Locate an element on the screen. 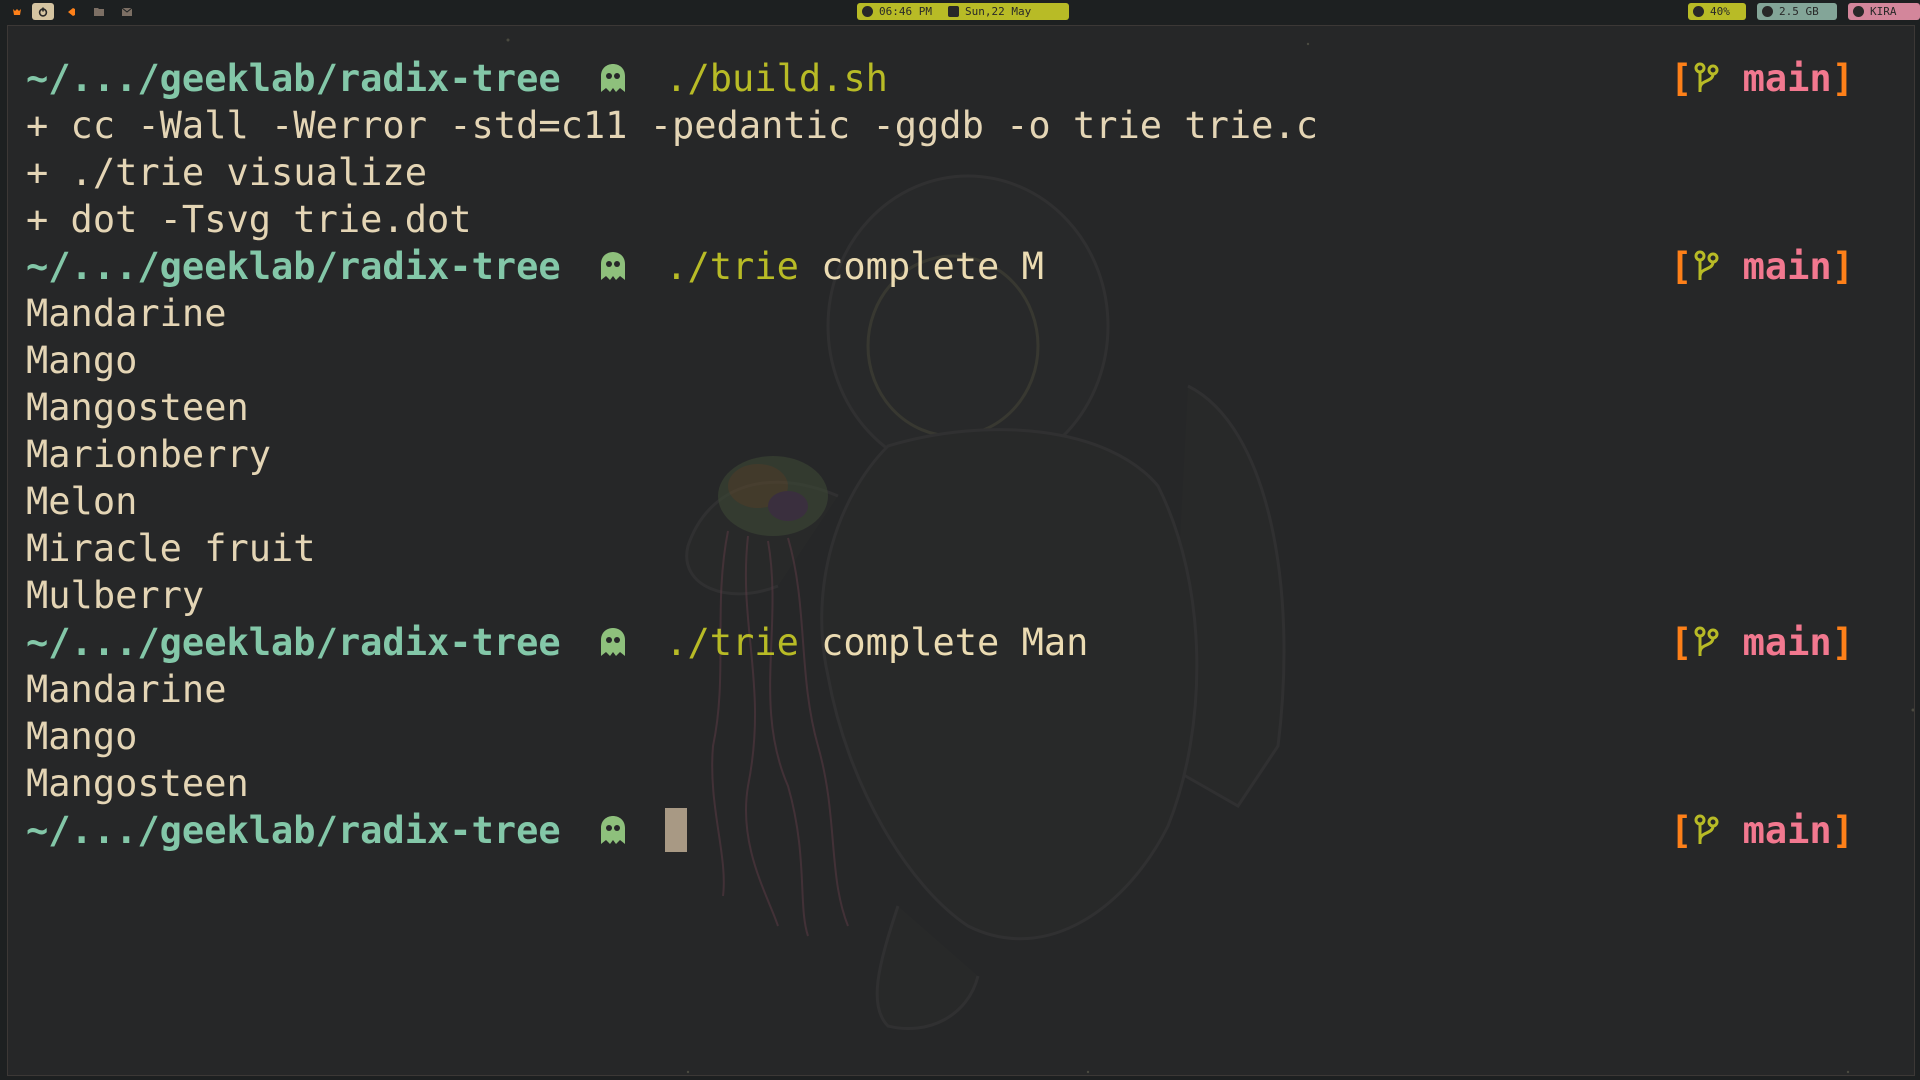  output-line: Marionberry is located at coordinates (149, 454).